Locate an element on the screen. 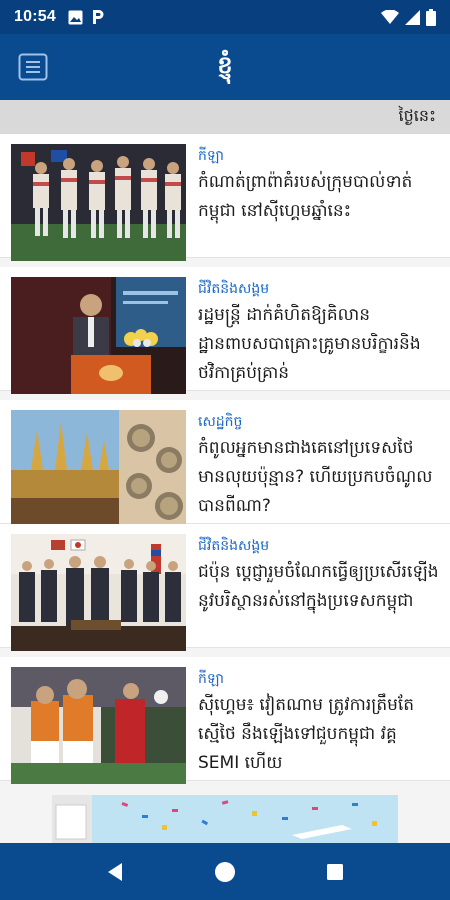 This screenshot has width=450, height=900. signal-icon is located at coordinates (412, 17).